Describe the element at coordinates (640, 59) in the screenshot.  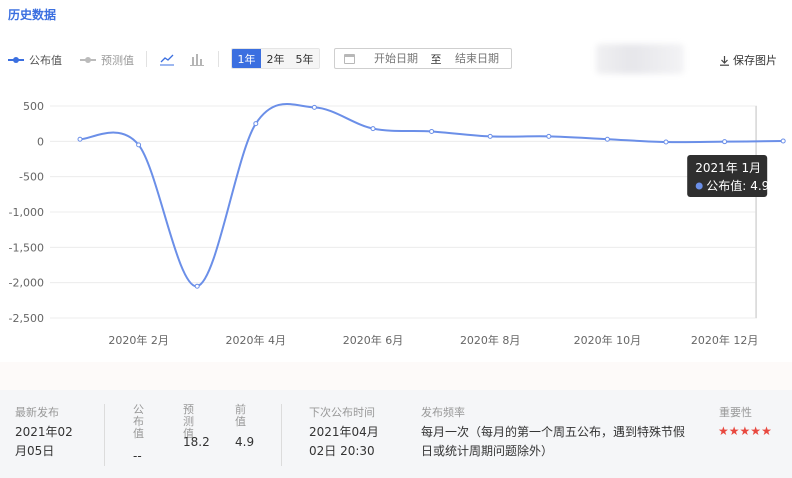
I see `obscured-region` at that location.